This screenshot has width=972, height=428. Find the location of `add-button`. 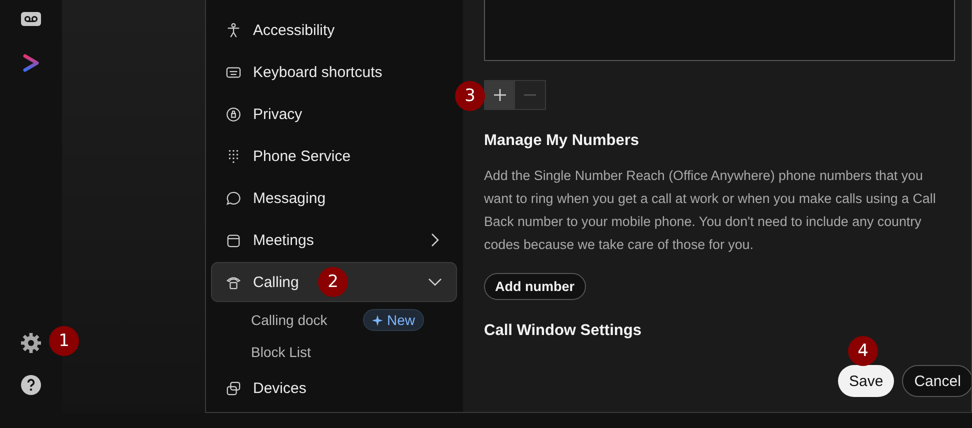

add-button is located at coordinates (500, 95).